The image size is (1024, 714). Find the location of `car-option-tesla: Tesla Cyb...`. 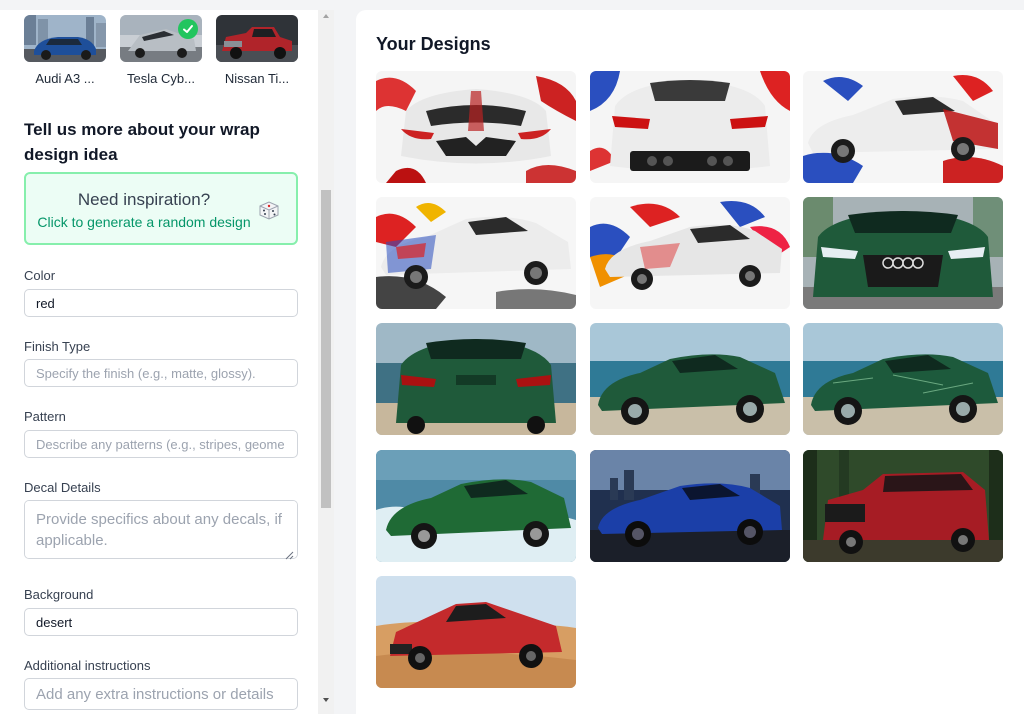

car-option-tesla: Tesla Cyb... is located at coordinates (161, 50).